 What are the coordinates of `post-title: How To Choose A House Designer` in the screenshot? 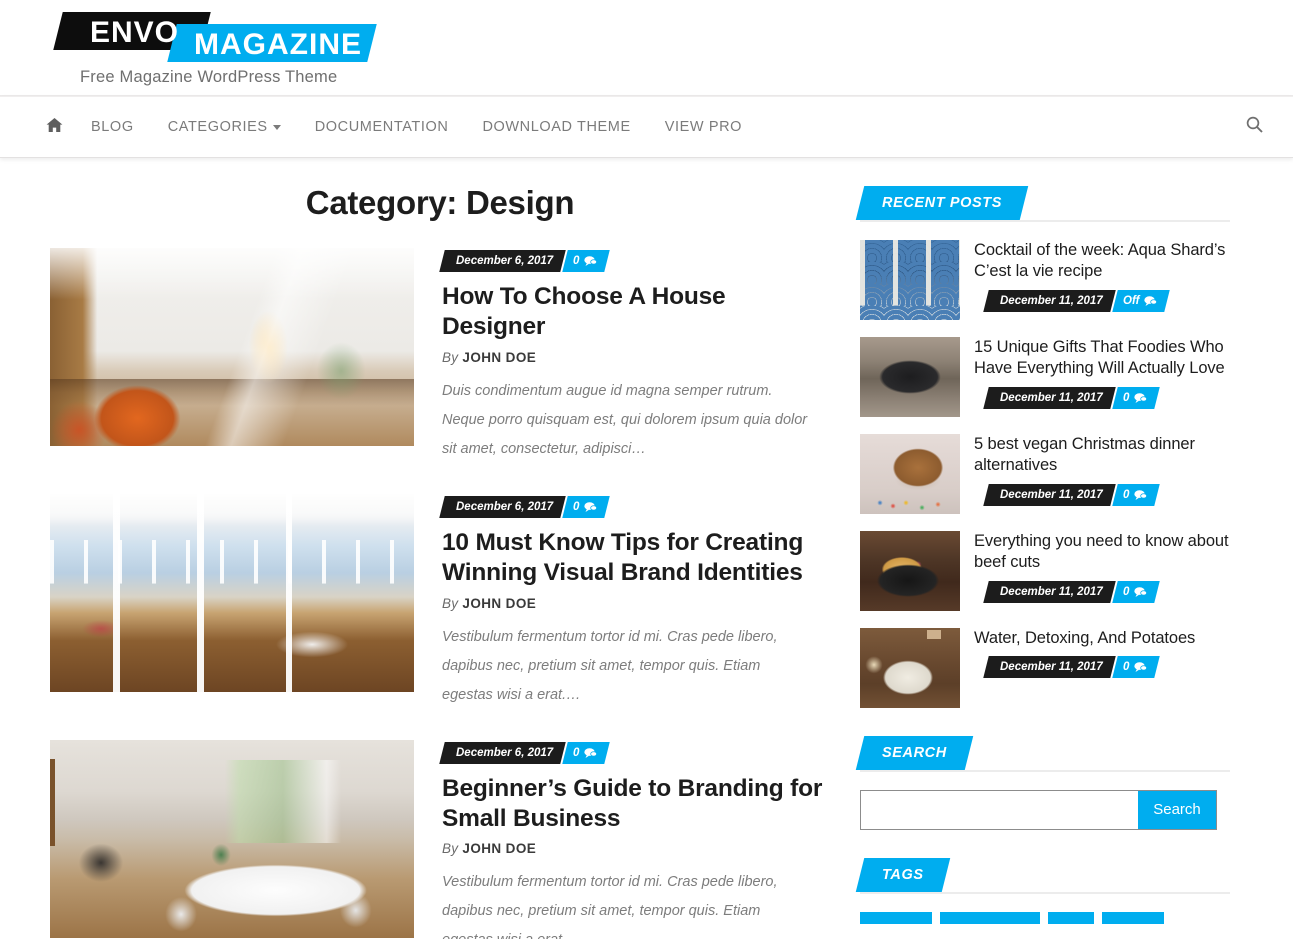 It's located at (636, 312).